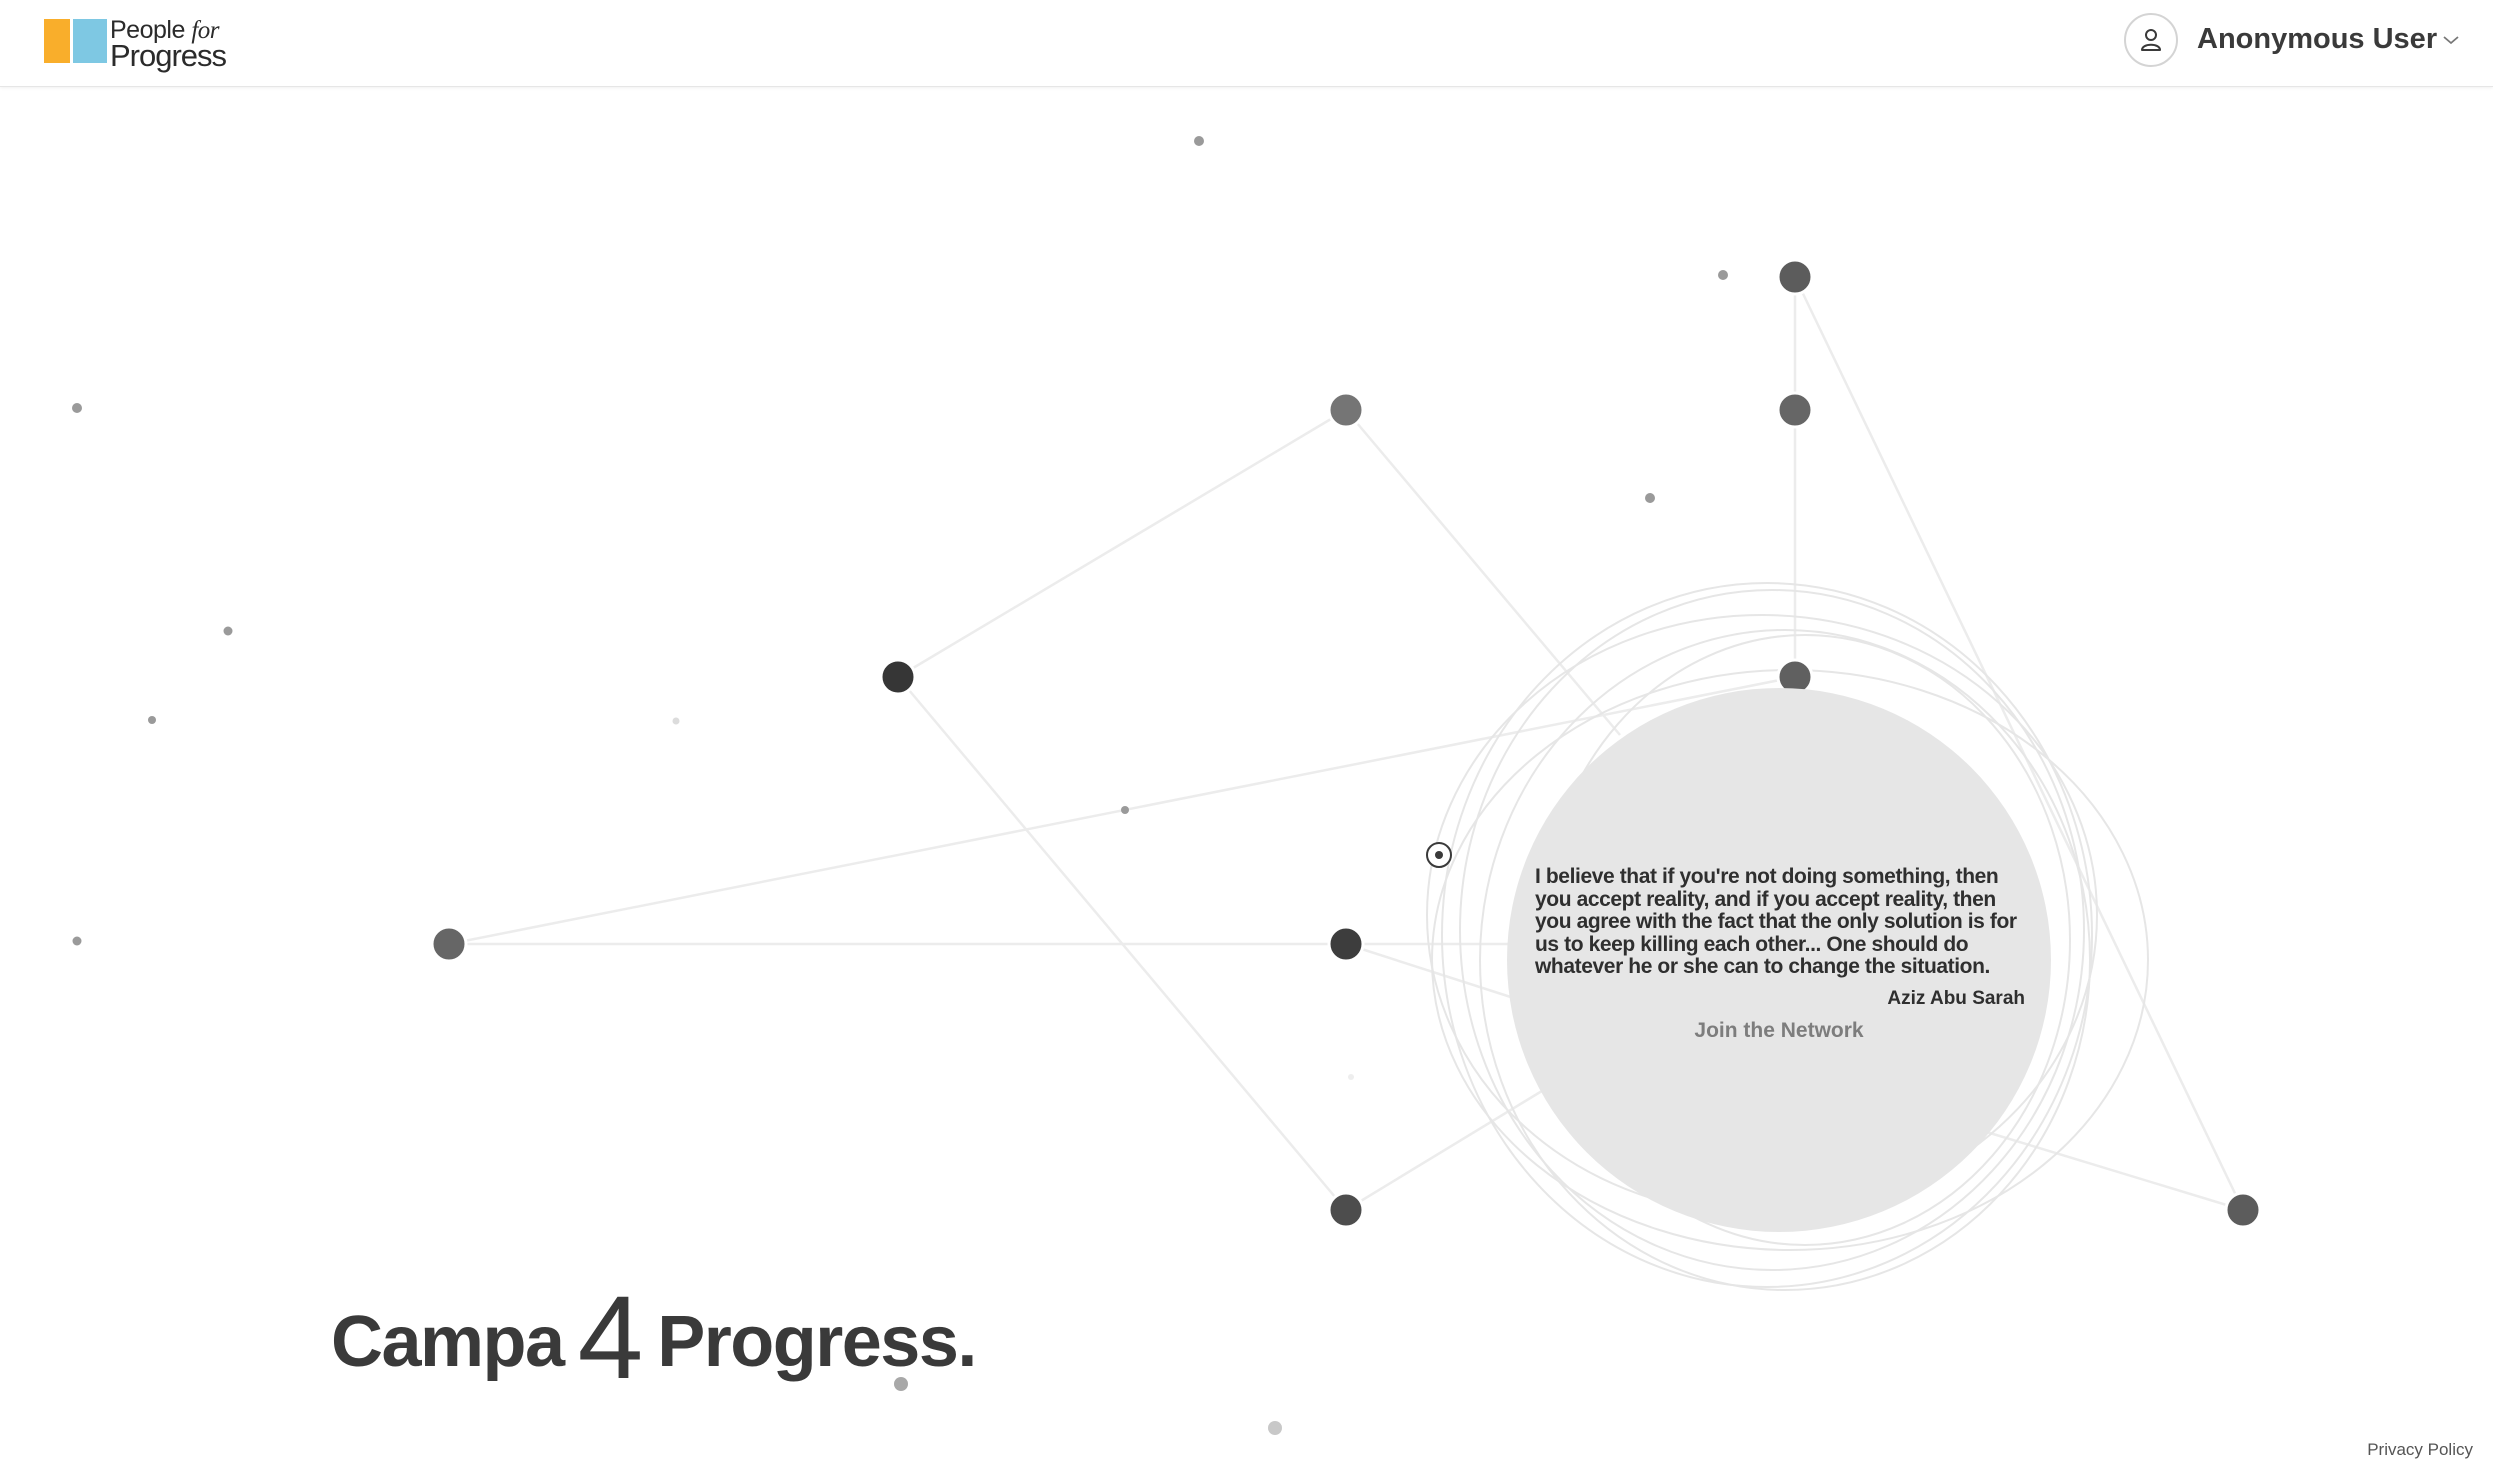  What do you see at coordinates (1778, 1031) in the screenshot?
I see `join-network-link: Join the Network` at bounding box center [1778, 1031].